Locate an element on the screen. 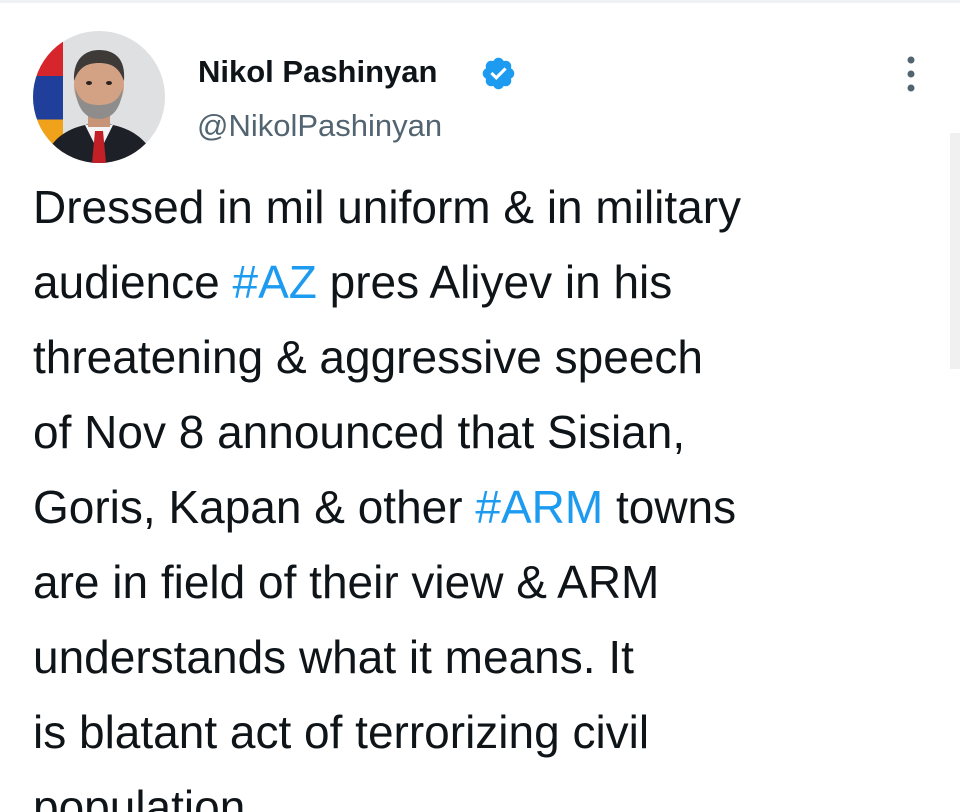 The width and height of the screenshot is (960, 812). tweet-text-segment: towns is located at coordinates (670, 507).